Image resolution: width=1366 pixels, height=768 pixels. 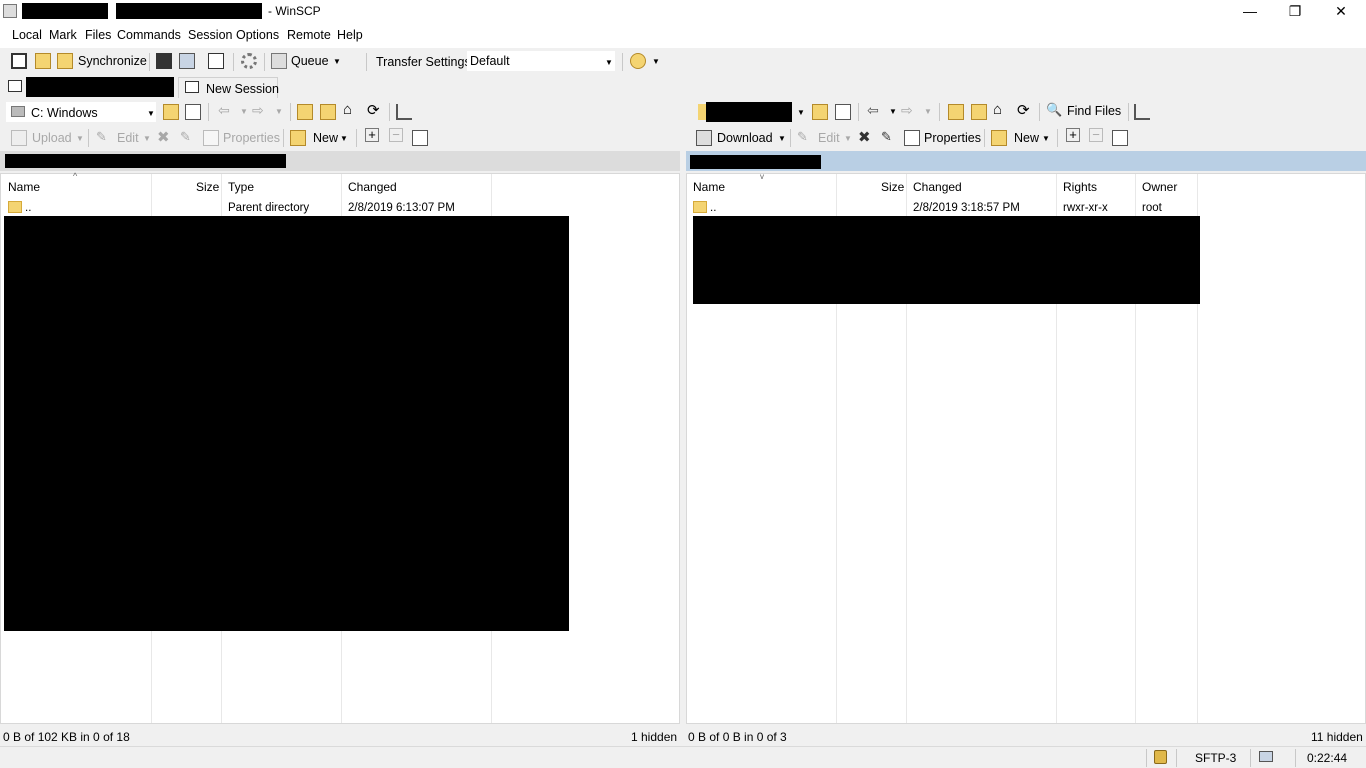 What do you see at coordinates (350, 35) in the screenshot?
I see `menu-help: Help` at bounding box center [350, 35].